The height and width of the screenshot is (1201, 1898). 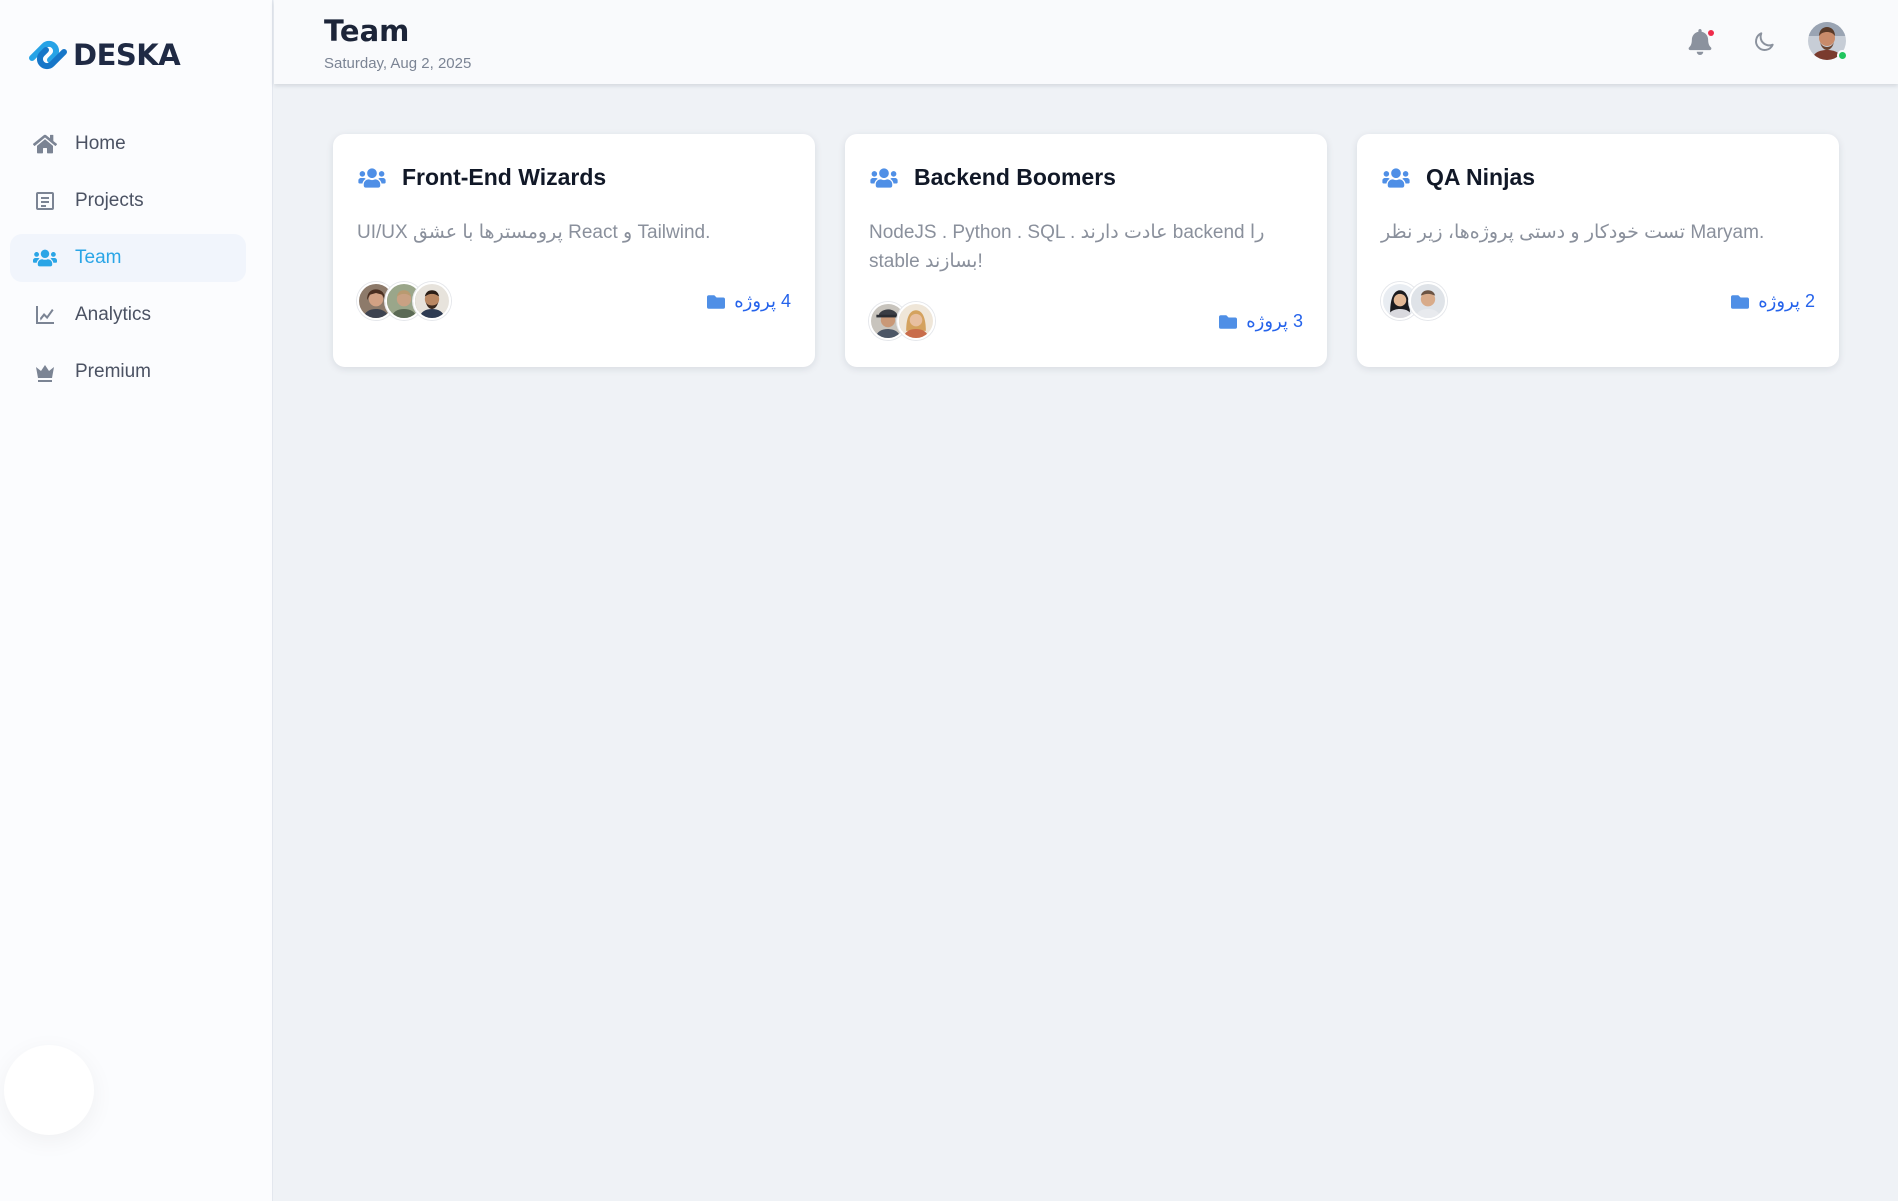 What do you see at coordinates (49, 1090) in the screenshot?
I see `floating-help-button` at bounding box center [49, 1090].